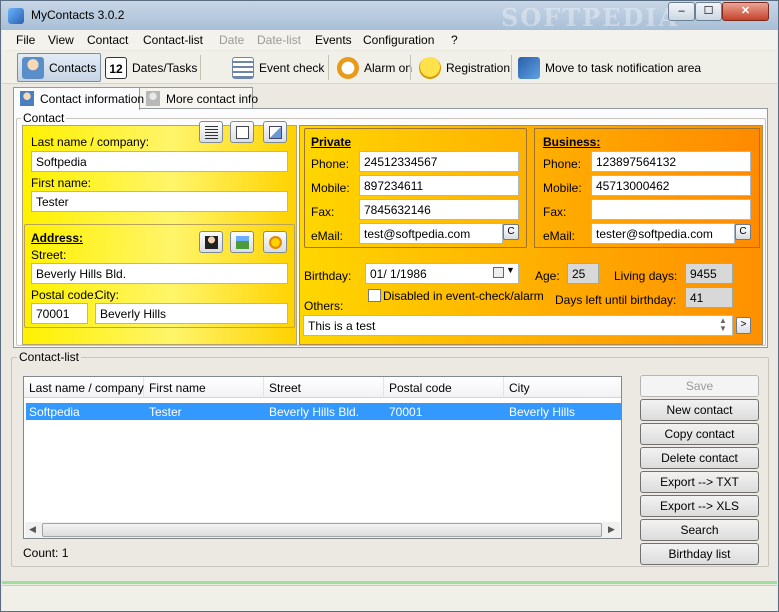  Describe the element at coordinates (583, 273) in the screenshot. I see `age-value: 25` at that location.